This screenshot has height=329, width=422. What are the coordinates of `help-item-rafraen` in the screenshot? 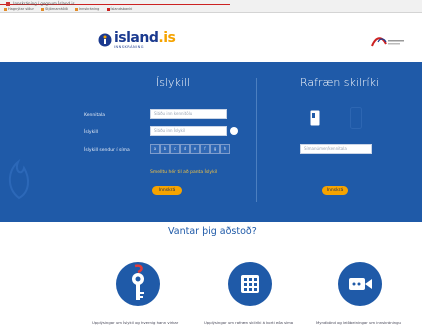 It's located at (250, 284).